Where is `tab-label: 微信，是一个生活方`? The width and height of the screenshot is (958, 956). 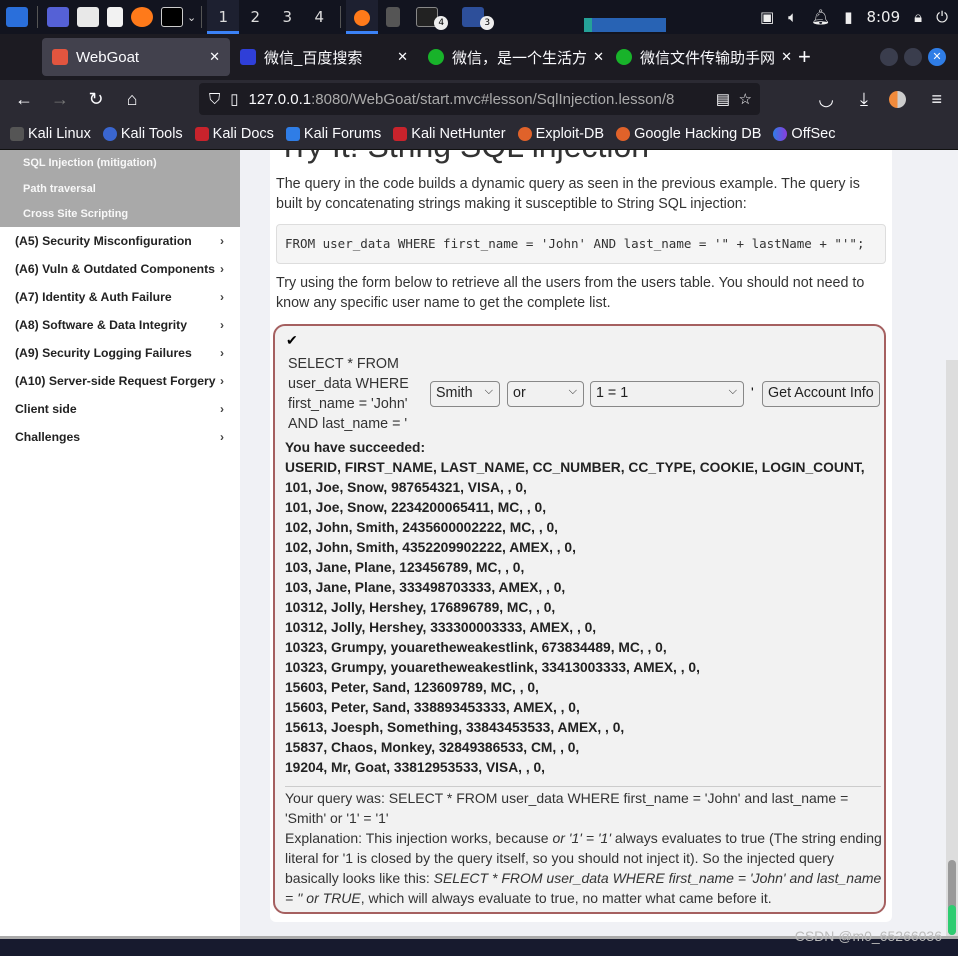
tab-label: 微信，是一个生活方 is located at coordinates (520, 58).